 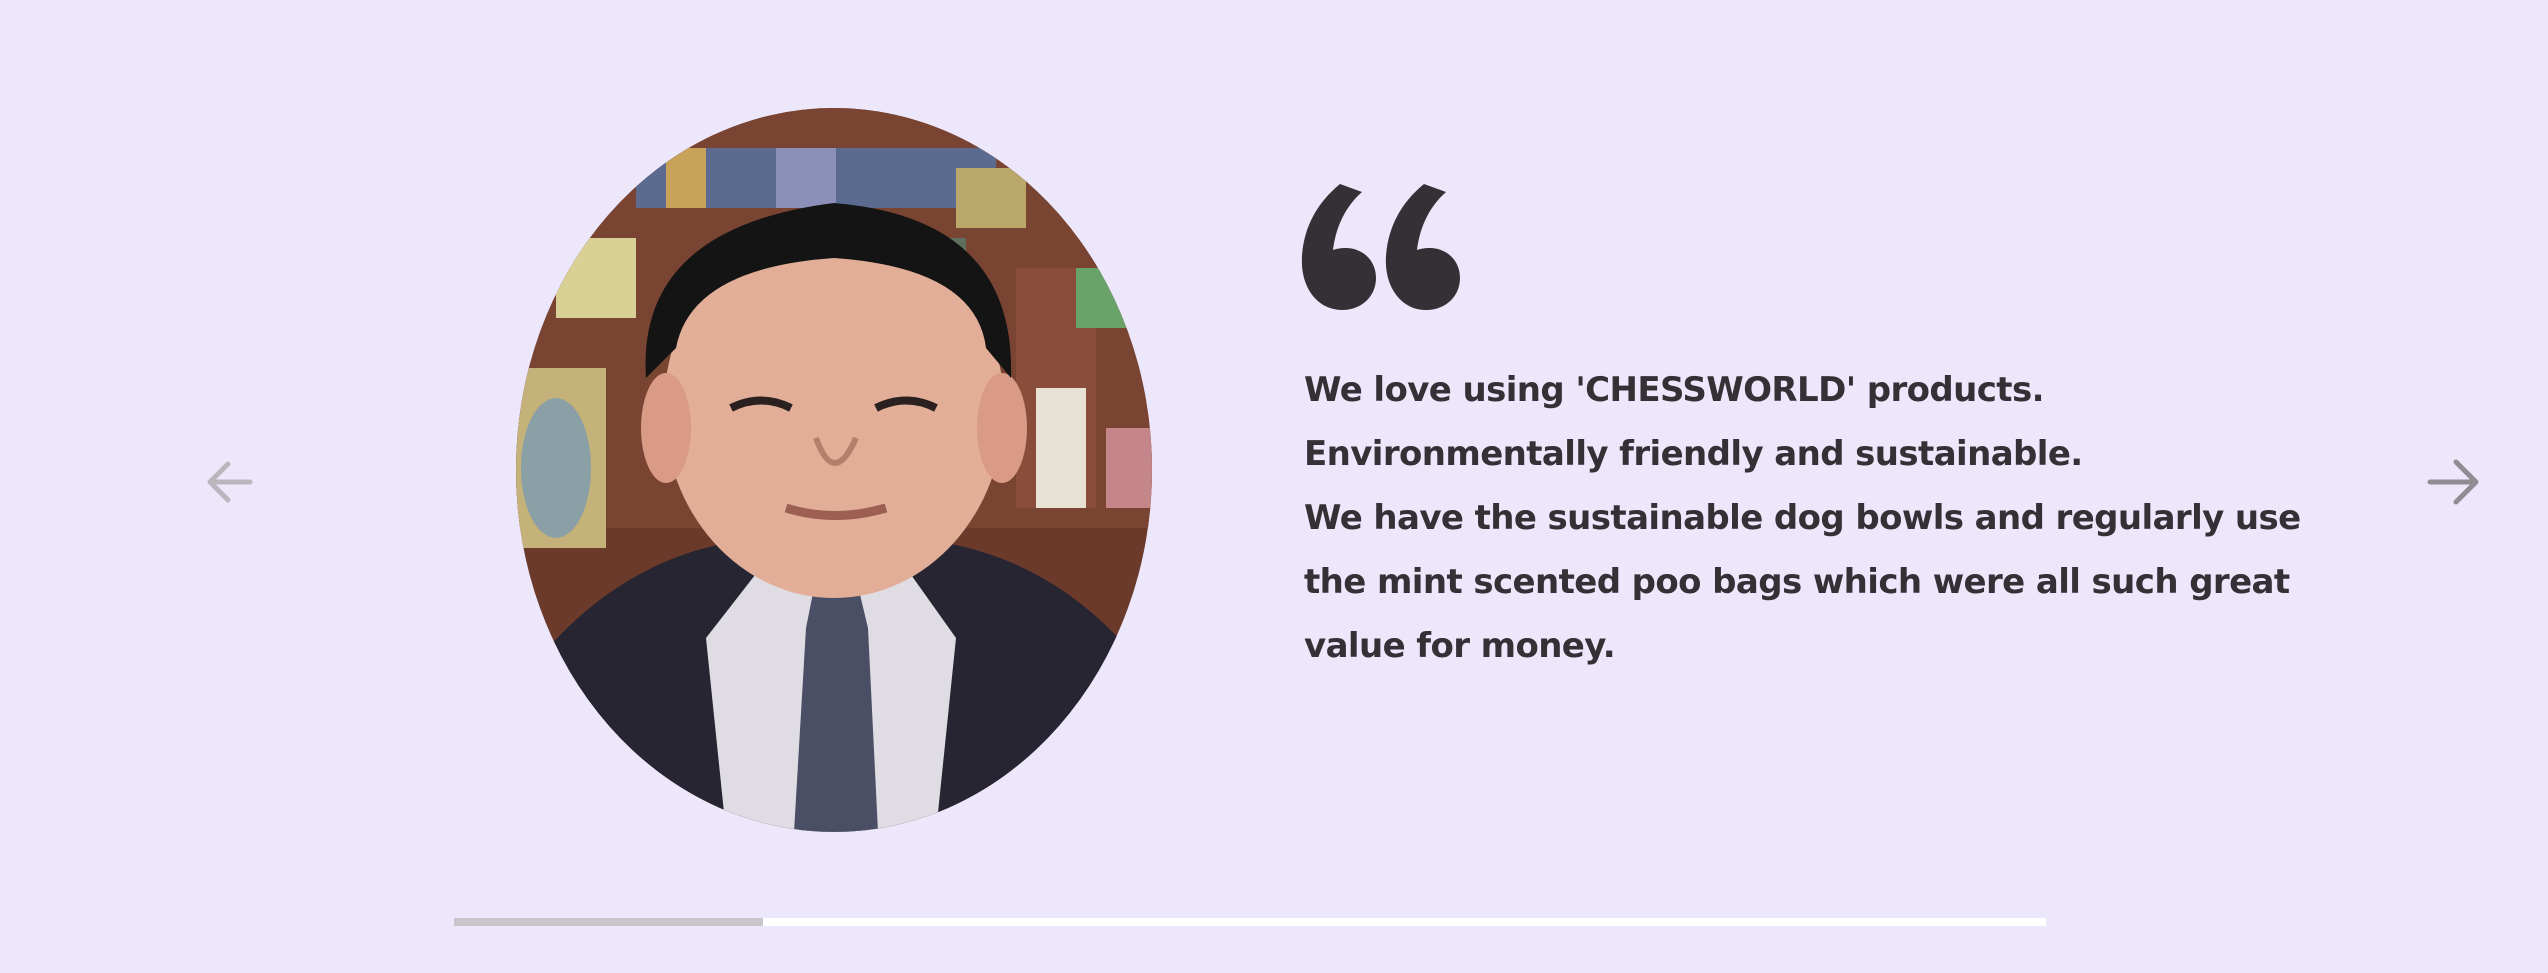 I want to click on arrow-left-icon, so click(x=230, y=482).